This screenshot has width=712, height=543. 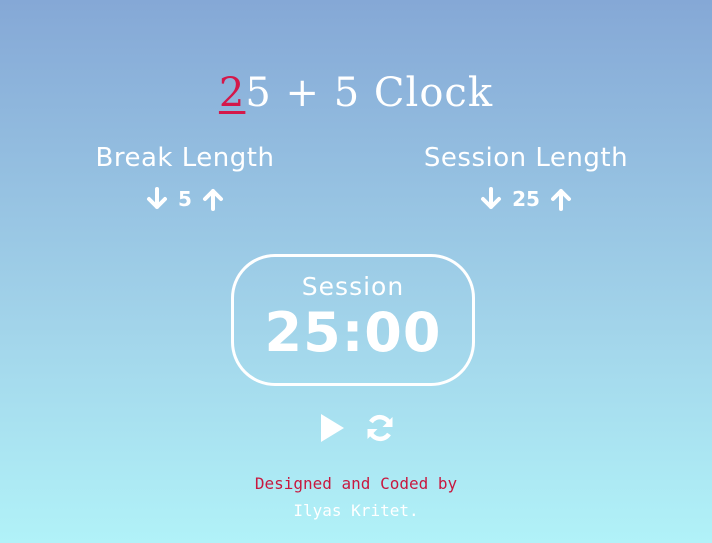 I want to click on app-title: 25 + 5 Clock, so click(x=356, y=93).